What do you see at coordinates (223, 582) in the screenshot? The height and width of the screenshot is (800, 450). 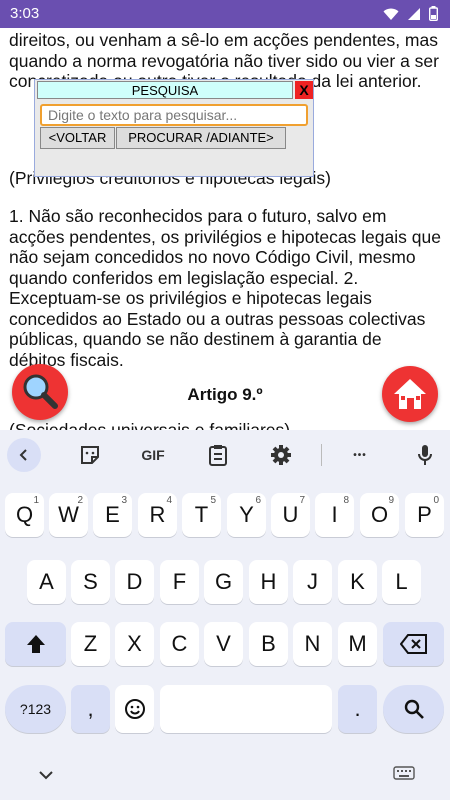 I see `key-g: G` at bounding box center [223, 582].